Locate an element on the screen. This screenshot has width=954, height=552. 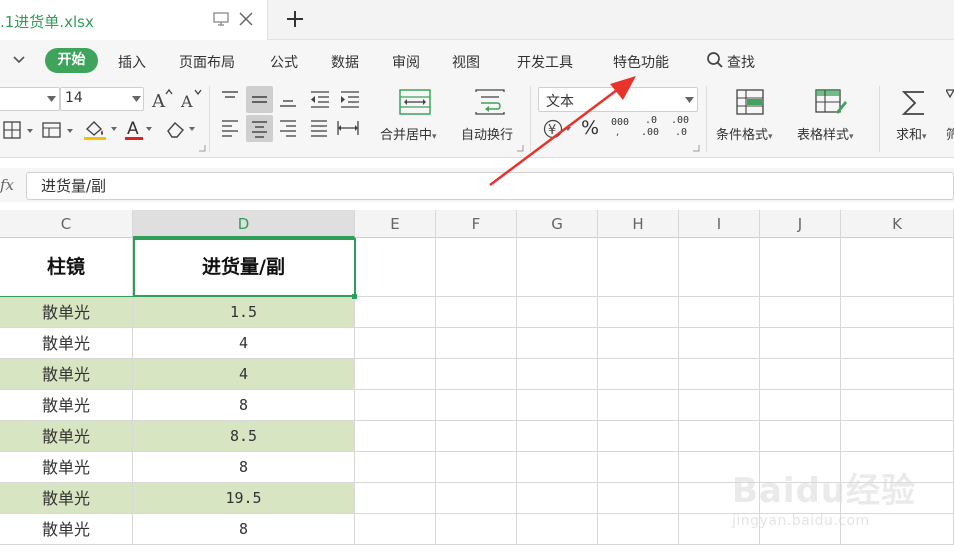
table-style-label: 表格样式▾ is located at coordinates (825, 133).